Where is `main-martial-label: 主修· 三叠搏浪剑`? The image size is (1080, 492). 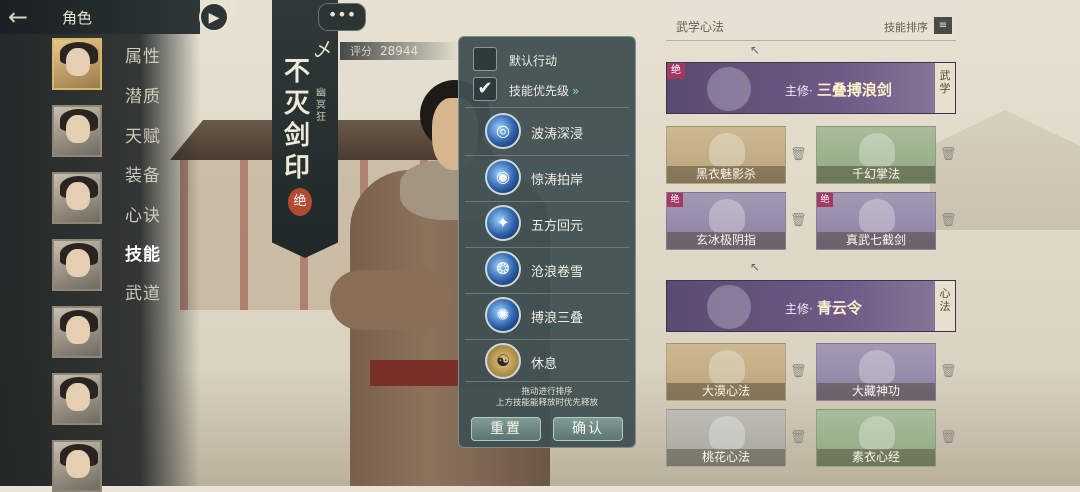 main-martial-label: 主修· 三叠搏浪剑 is located at coordinates (838, 90).